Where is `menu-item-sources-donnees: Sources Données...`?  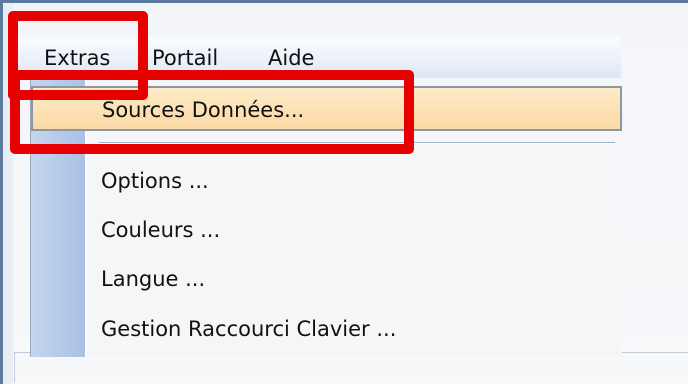
menu-item-sources-donnees: Sources Données... is located at coordinates (326, 108).